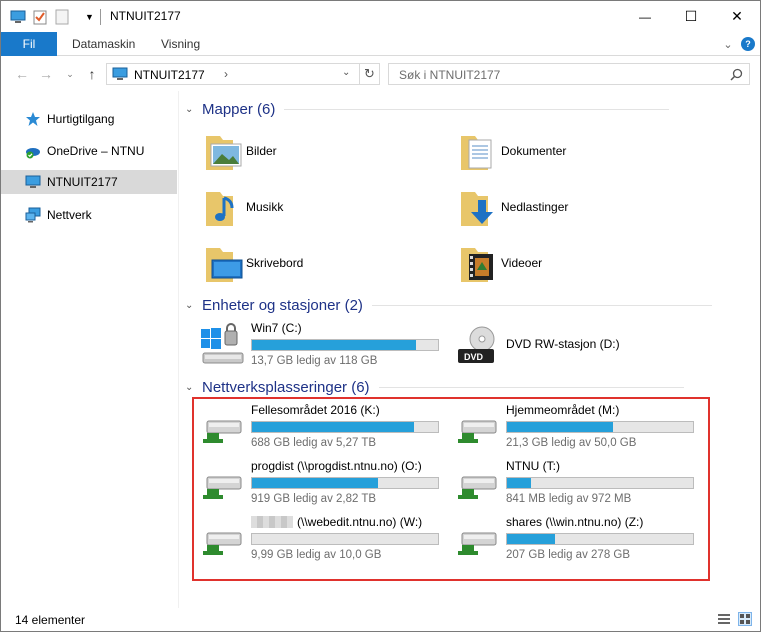 The width and height of the screenshot is (761, 632). I want to click on pictures-folder-icon, so click(226, 152).